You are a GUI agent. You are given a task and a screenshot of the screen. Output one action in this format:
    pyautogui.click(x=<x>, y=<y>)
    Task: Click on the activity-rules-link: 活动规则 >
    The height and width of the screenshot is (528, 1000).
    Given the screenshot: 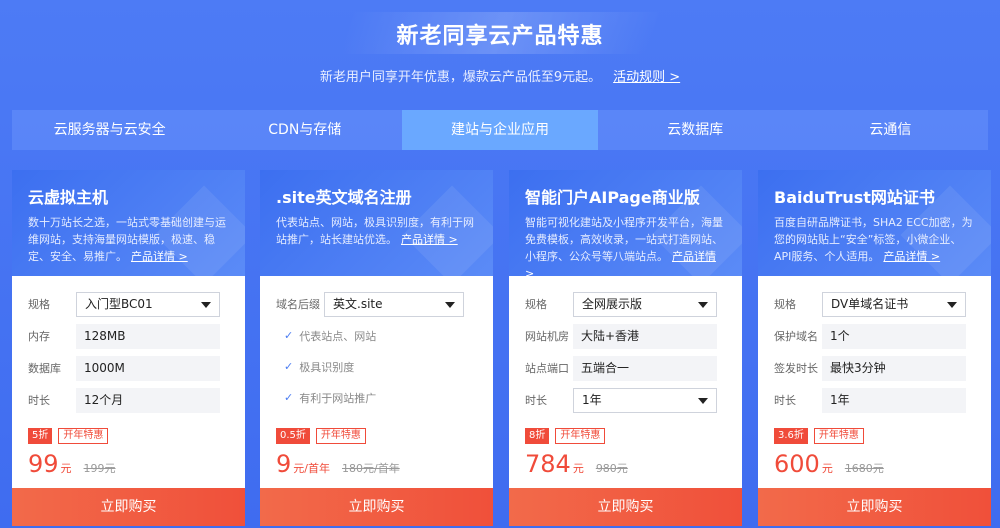 What is the action you would take?
    pyautogui.click(x=646, y=77)
    